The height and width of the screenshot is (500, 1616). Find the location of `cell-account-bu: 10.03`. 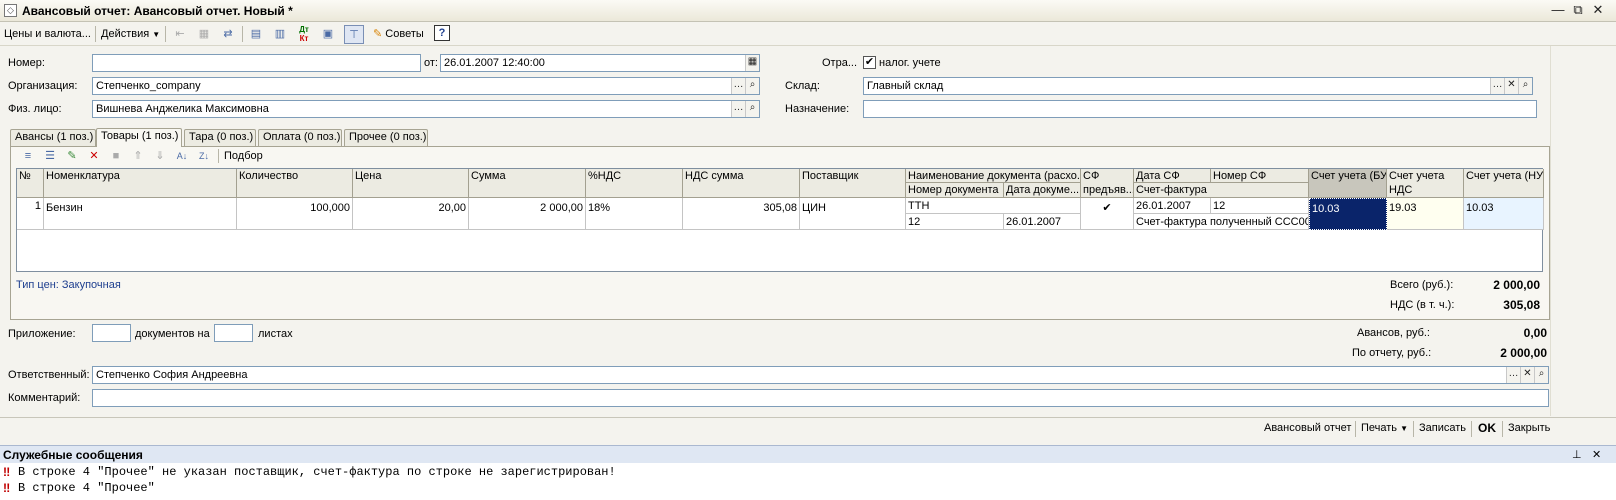

cell-account-bu: 10.03 is located at coordinates (1348, 214).